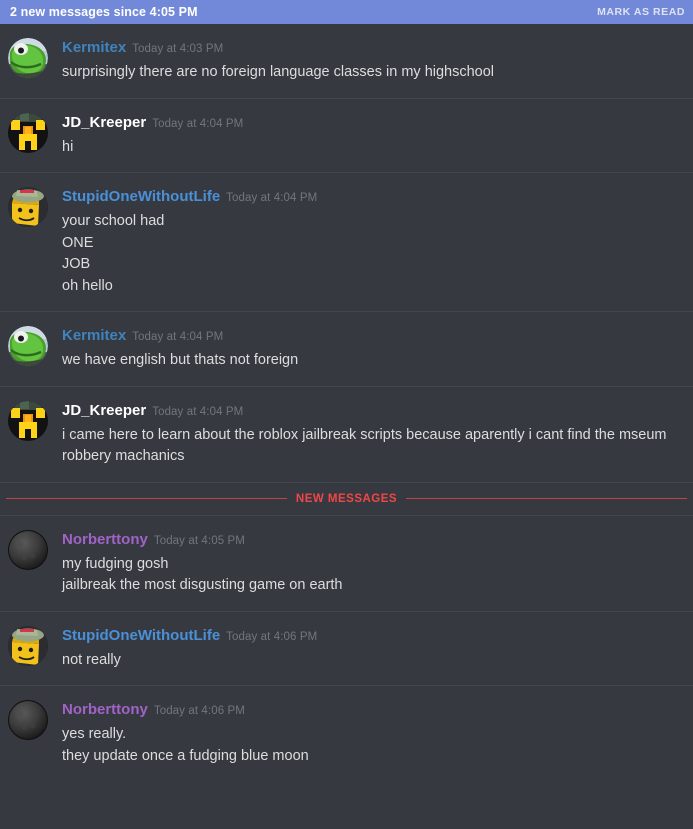 This screenshot has height=829, width=693. I want to click on message-header: StupidOneWithoutLife Today at 4:06 PM, so click(372, 636).